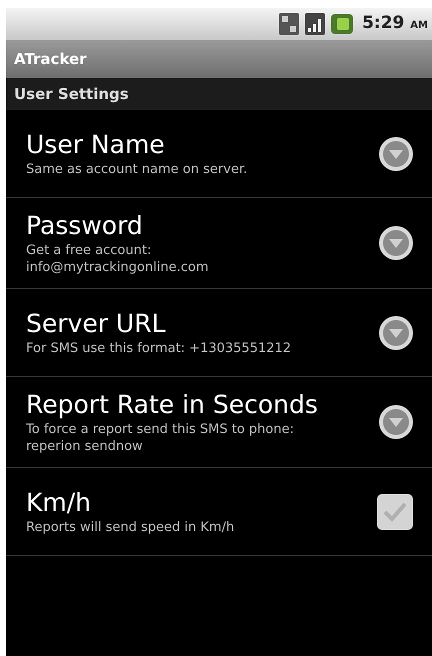  Describe the element at coordinates (219, 154) in the screenshot. I see `setting-row: User Name Same as account name on server.` at that location.